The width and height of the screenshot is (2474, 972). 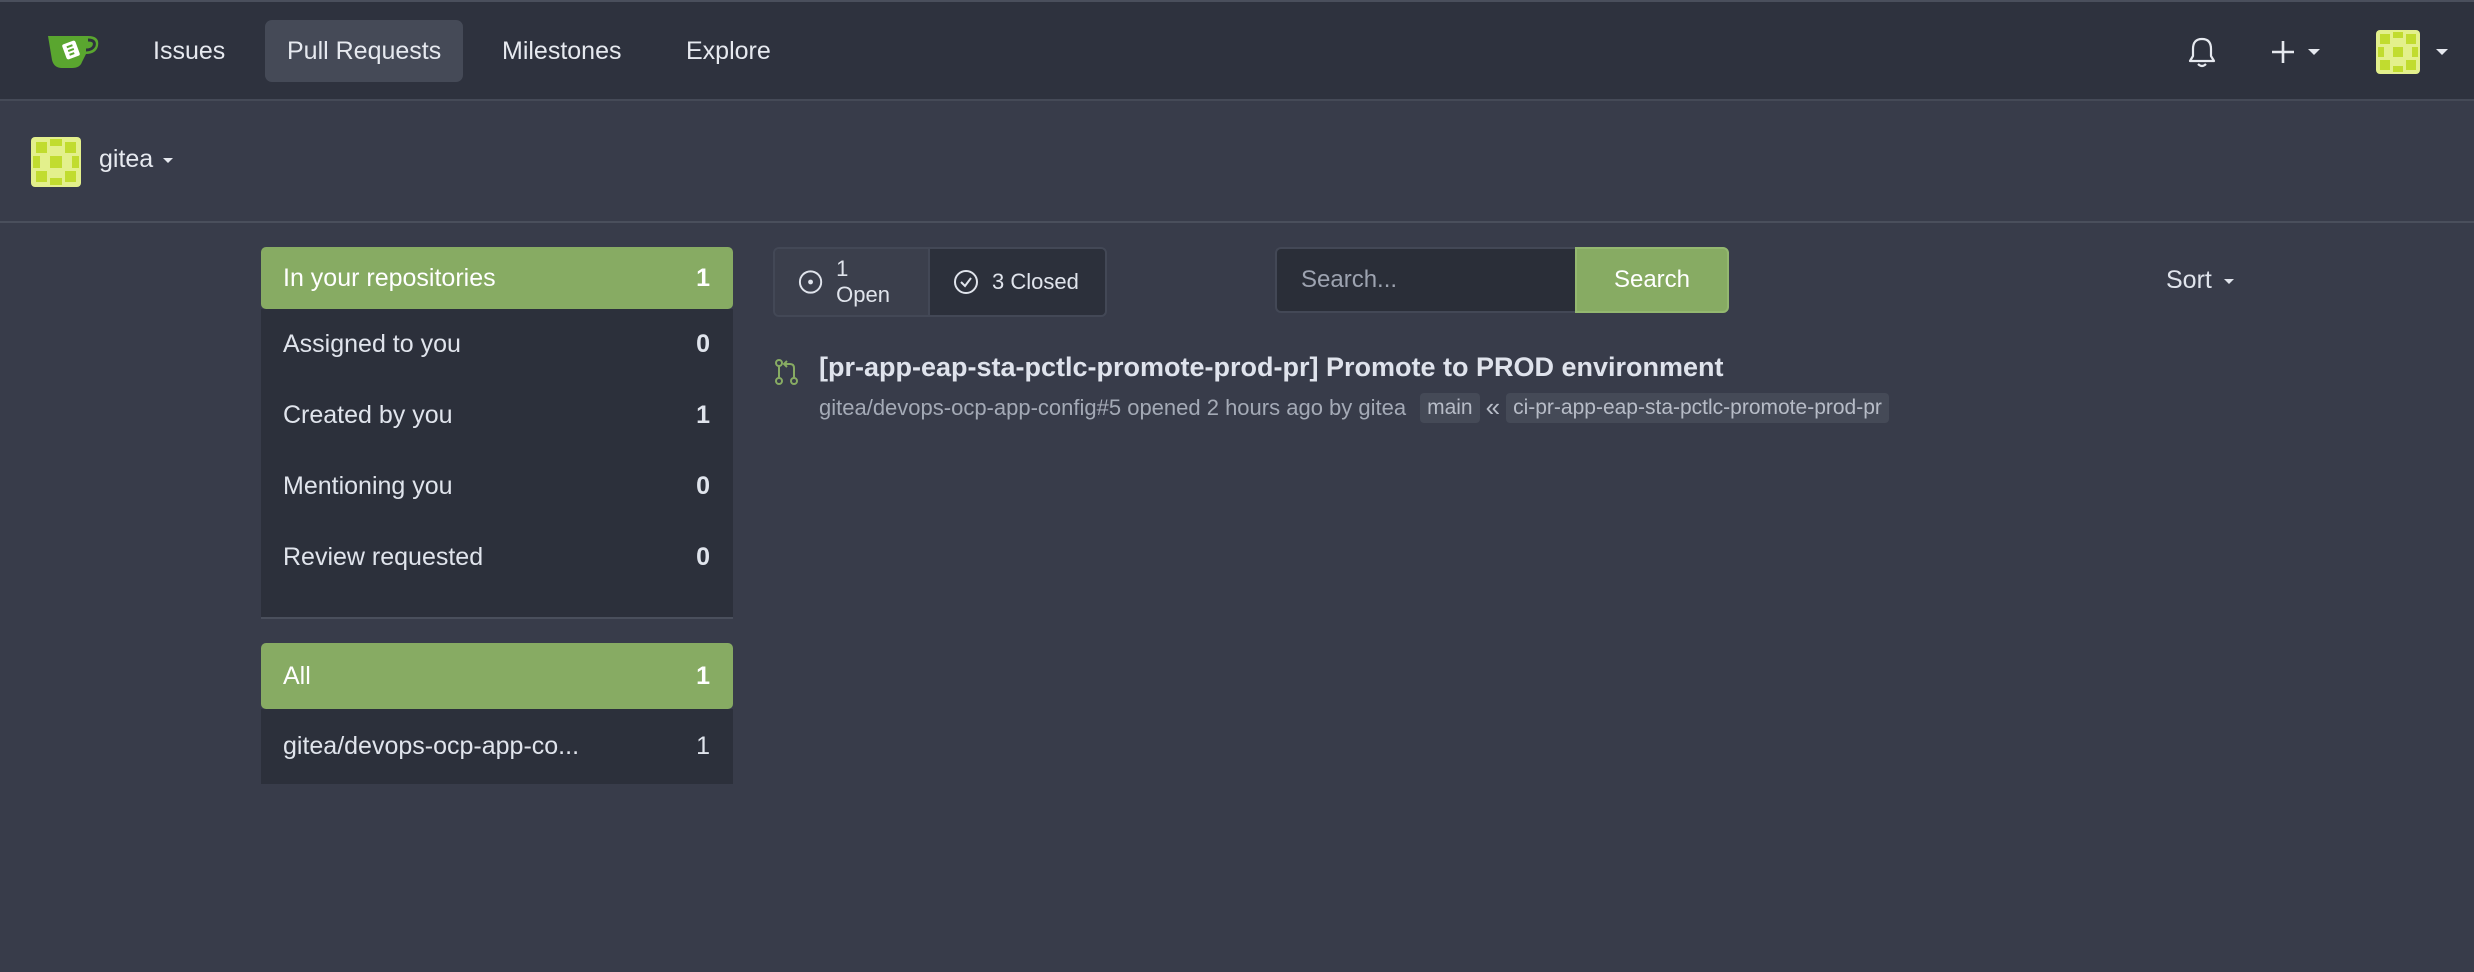 What do you see at coordinates (73, 49) in the screenshot?
I see `gitea-logo-icon` at bounding box center [73, 49].